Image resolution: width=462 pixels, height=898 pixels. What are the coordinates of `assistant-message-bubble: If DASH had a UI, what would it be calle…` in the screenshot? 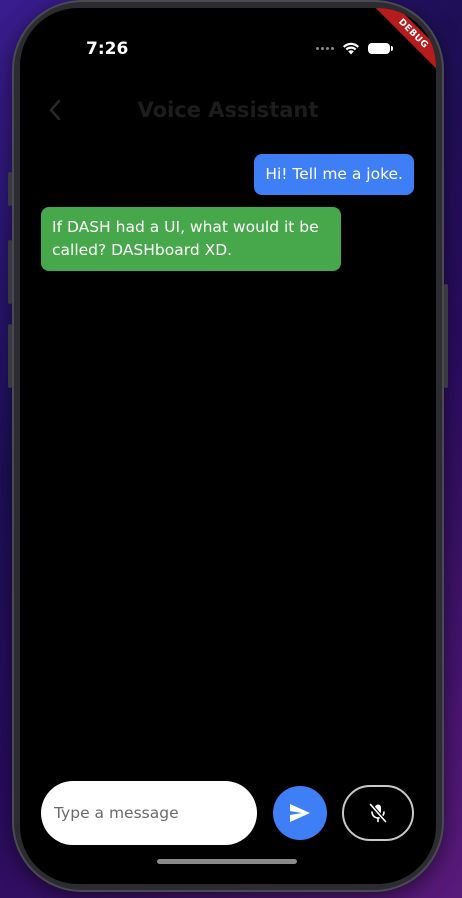 It's located at (191, 239).